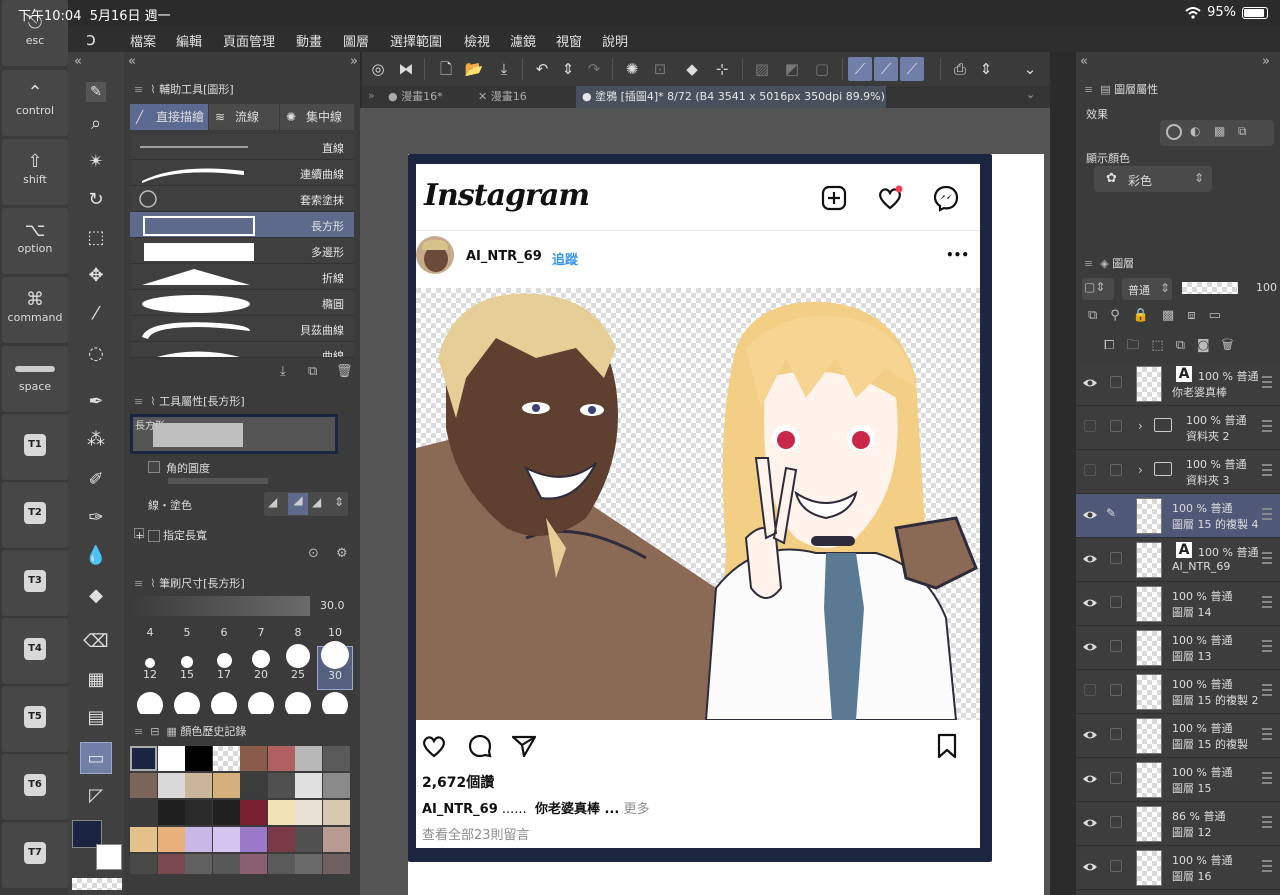 Image resolution: width=1280 pixels, height=895 pixels. Describe the element at coordinates (35, 651) in the screenshot. I see `key-t4: T4` at that location.